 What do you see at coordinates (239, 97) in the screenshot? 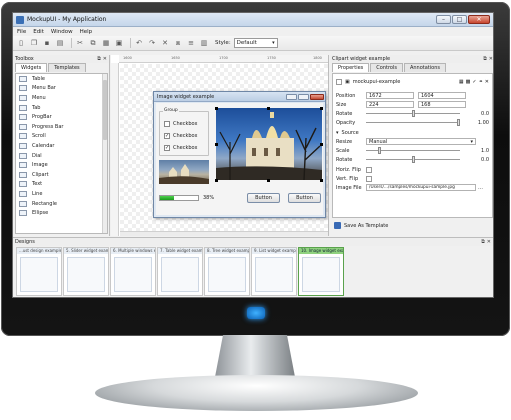
I see `mock-window-title-bar: Image widget example` at bounding box center [239, 97].